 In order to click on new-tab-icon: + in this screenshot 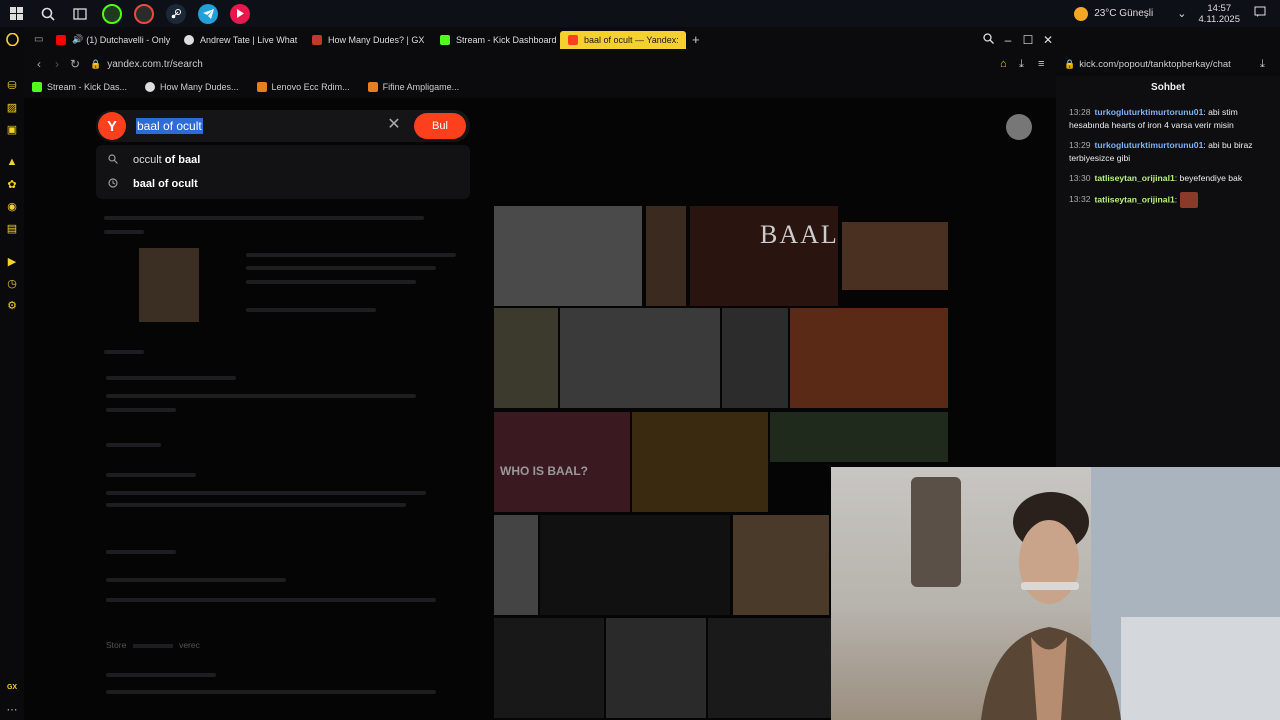, I will do `click(696, 39)`.